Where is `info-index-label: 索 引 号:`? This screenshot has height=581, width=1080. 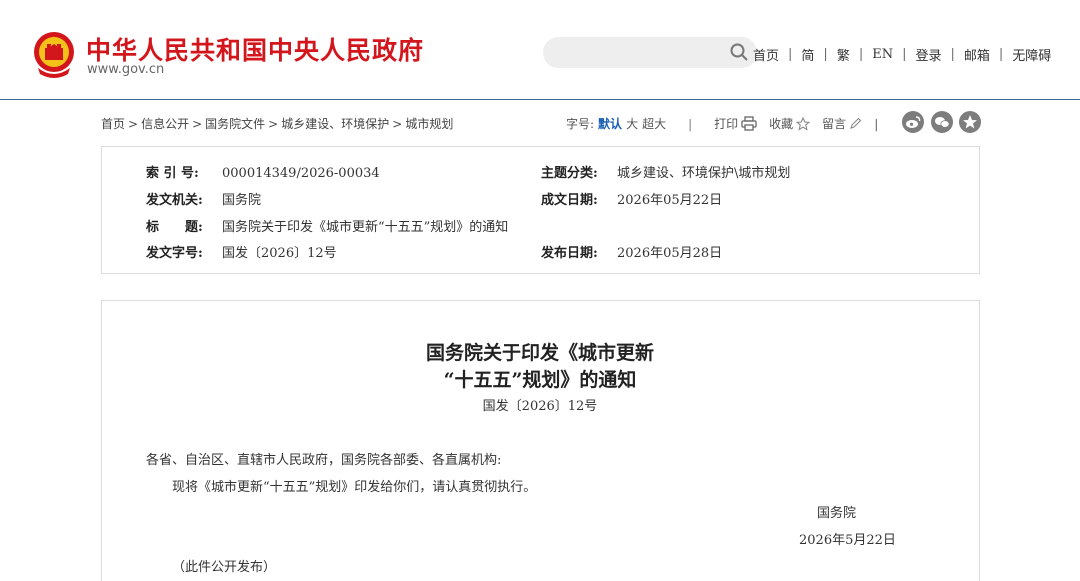
info-index-label: 索 引 号: is located at coordinates (172, 173).